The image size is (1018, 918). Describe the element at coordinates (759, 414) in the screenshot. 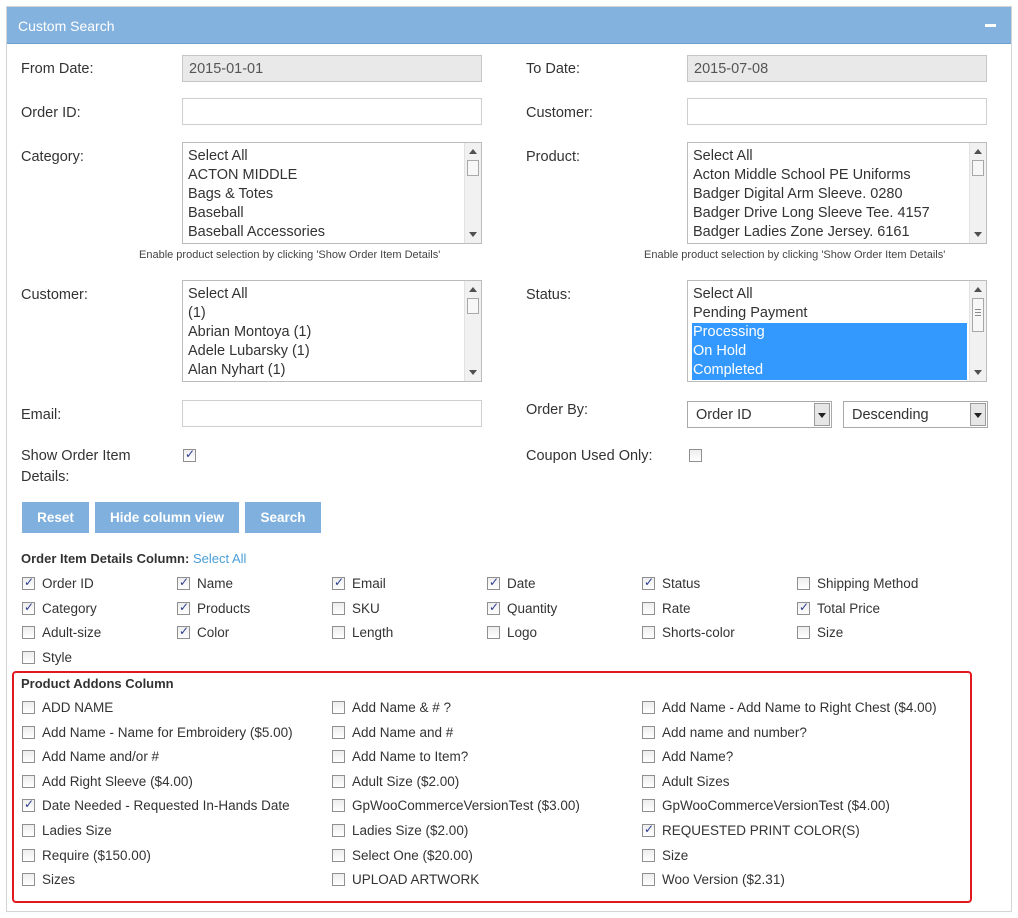

I see `order-by-select: Order ID` at that location.